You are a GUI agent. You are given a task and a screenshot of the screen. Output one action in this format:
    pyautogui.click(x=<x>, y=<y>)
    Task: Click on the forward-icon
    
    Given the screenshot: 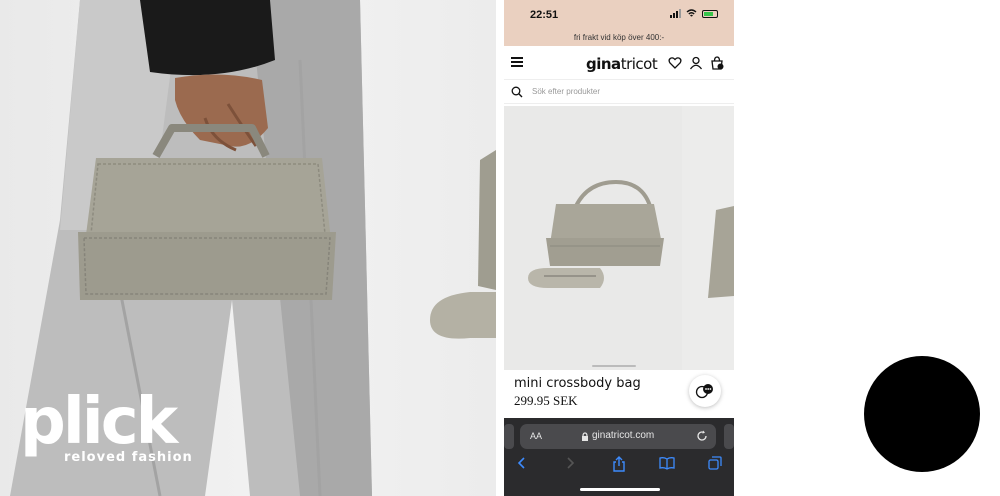 What is the action you would take?
    pyautogui.click(x=570, y=463)
    